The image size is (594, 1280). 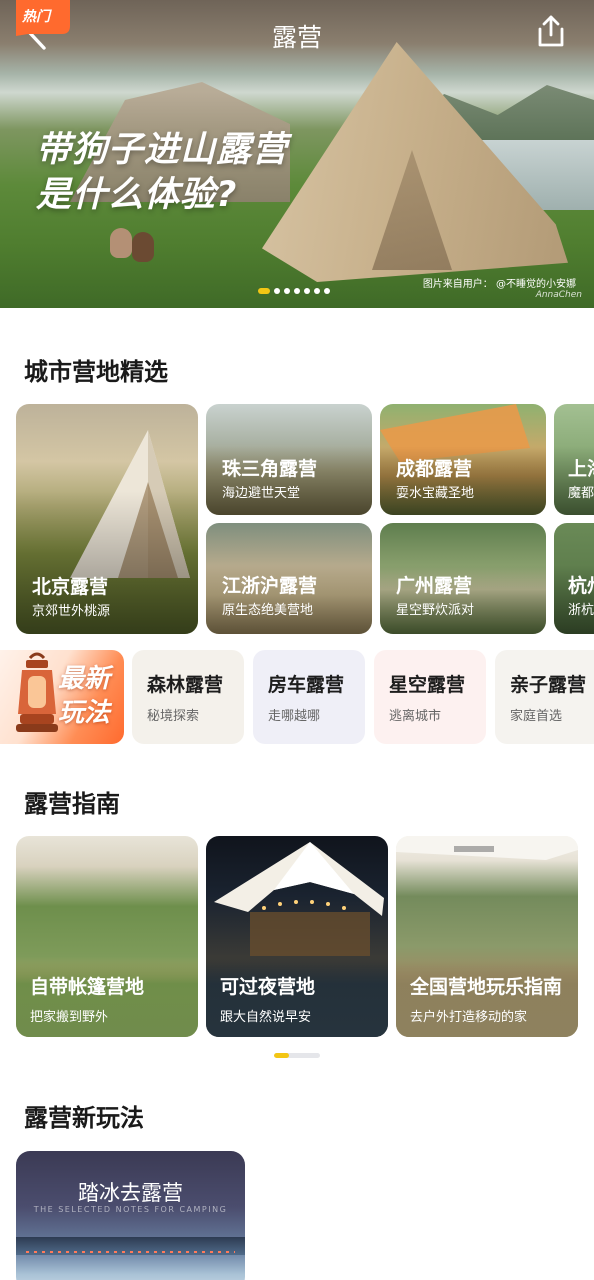 What do you see at coordinates (430, 697) in the screenshot?
I see `theme-chip-stars: 星空露营 逃离城市` at bounding box center [430, 697].